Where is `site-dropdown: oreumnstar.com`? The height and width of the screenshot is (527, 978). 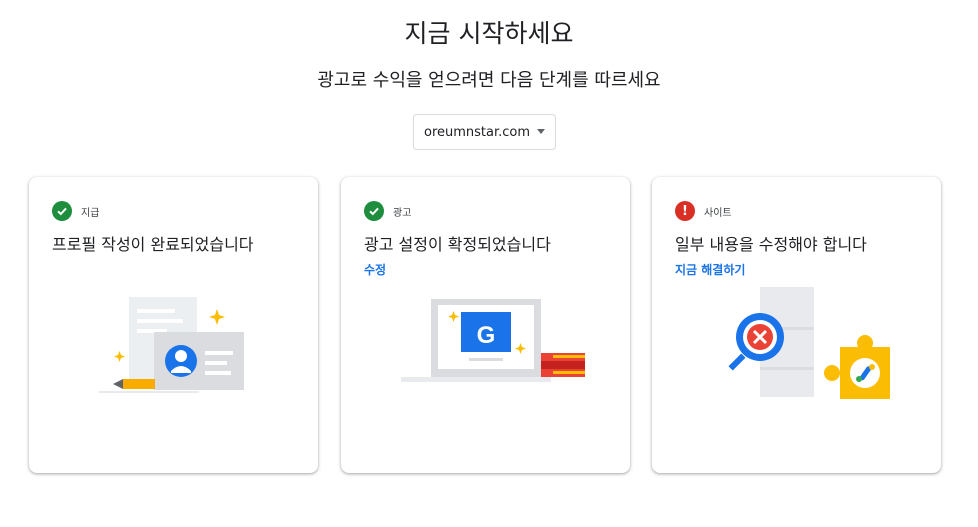
site-dropdown: oreumnstar.com is located at coordinates (484, 132).